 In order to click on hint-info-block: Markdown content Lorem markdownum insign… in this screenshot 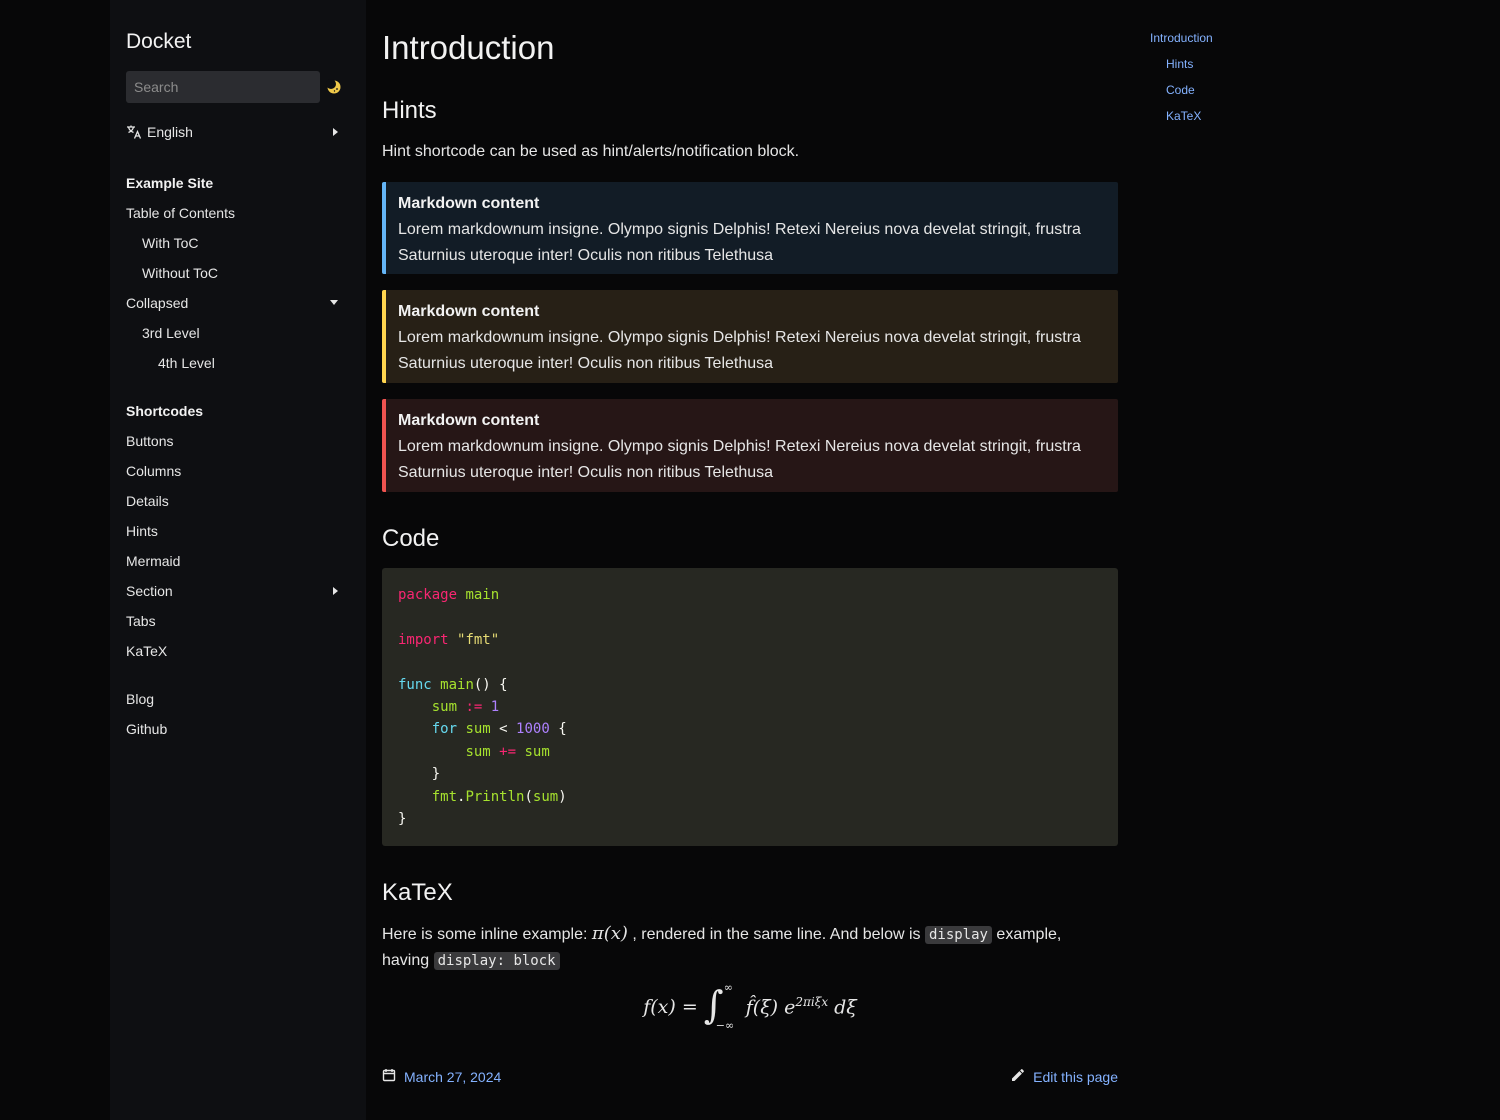, I will do `click(750, 228)`.